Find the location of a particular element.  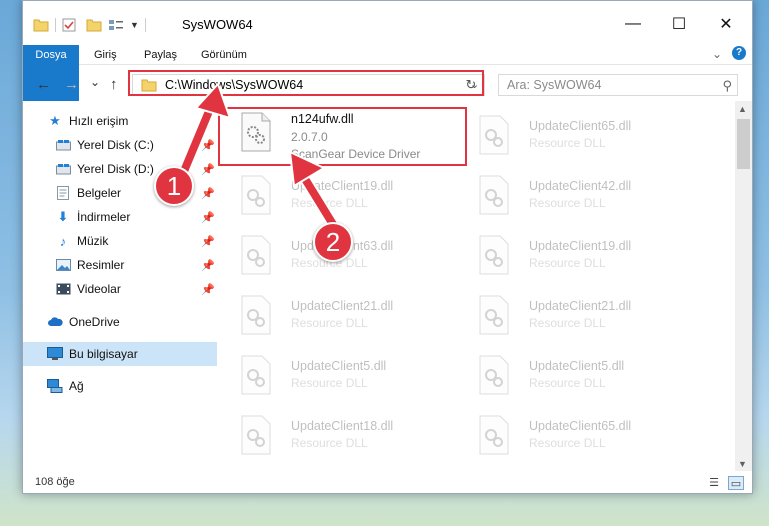

step-1-badge: 1 is located at coordinates (174, 186).